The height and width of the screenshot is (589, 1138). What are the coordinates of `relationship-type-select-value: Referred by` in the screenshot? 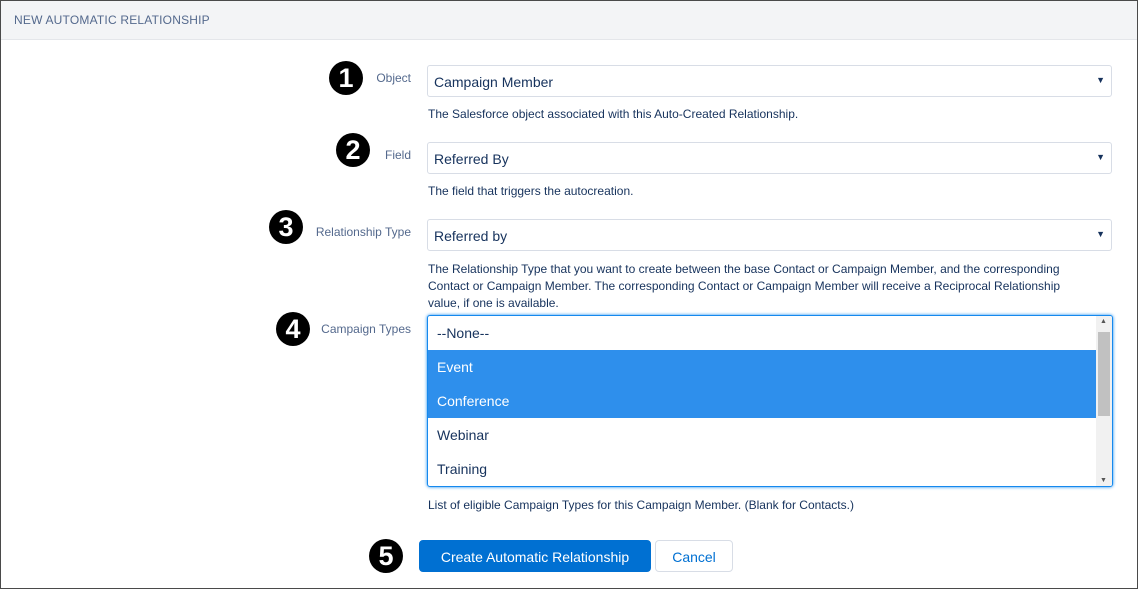 It's located at (471, 236).